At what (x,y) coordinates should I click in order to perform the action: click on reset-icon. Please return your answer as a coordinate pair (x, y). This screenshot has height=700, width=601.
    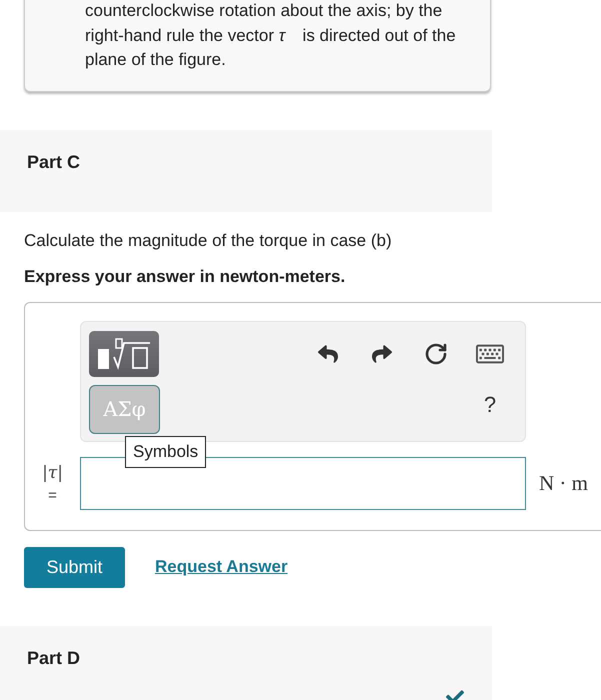
    Looking at the image, I should click on (436, 354).